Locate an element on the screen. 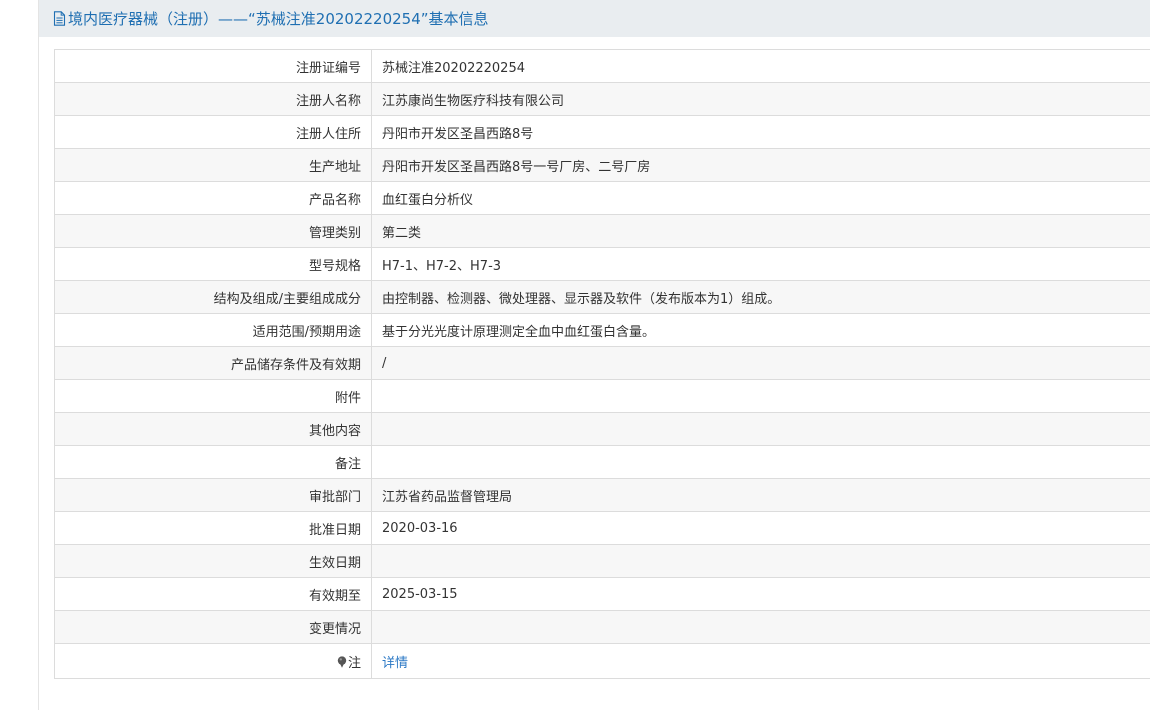  note-row: 注 详情 is located at coordinates (602, 661).